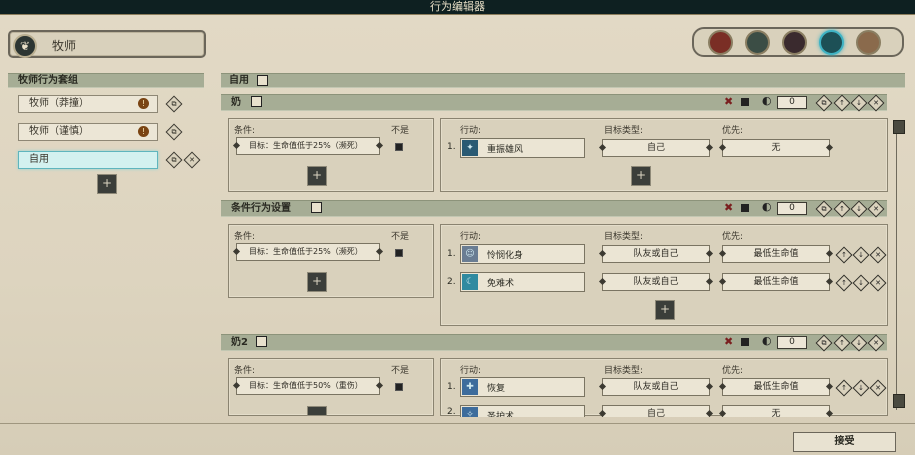 The image size is (915, 455). Describe the element at coordinates (501, 284) in the screenshot. I see `skill-name: 免难术` at that location.